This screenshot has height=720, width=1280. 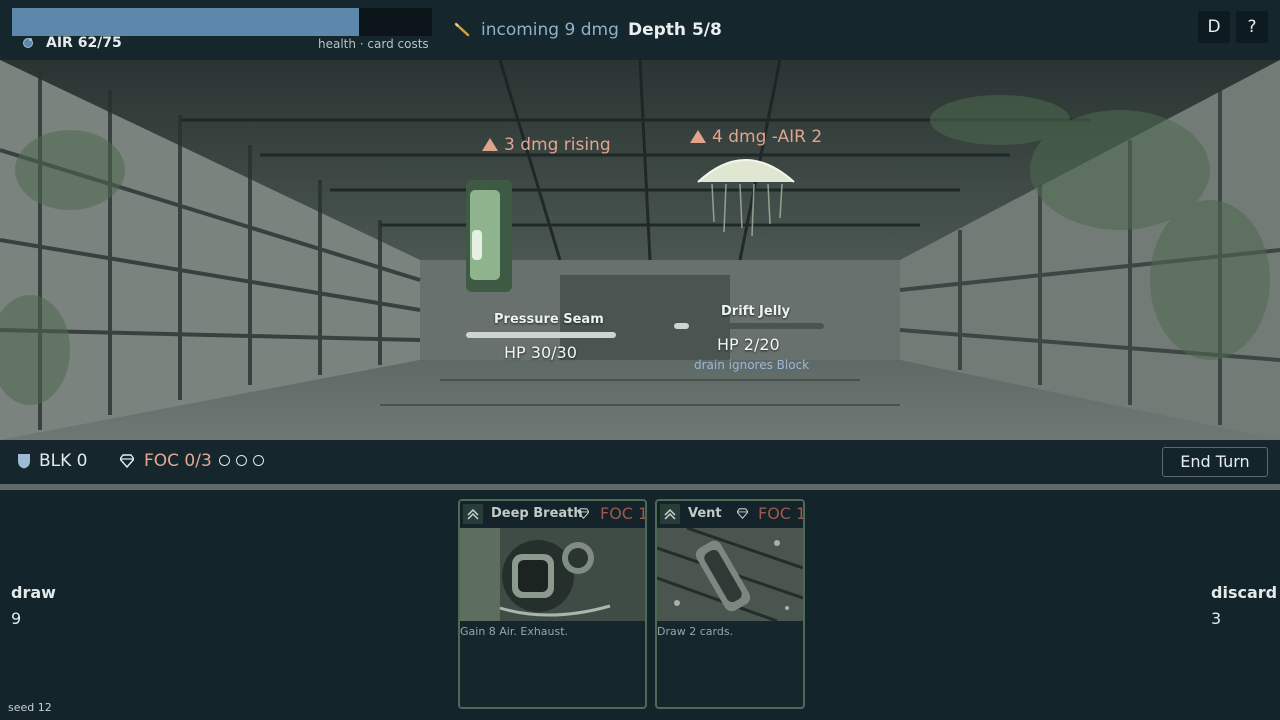 I want to click on card-deep-breath: Deep Breath FOC 1 Gain 8 Air. Exhaust., so click(x=552, y=604).